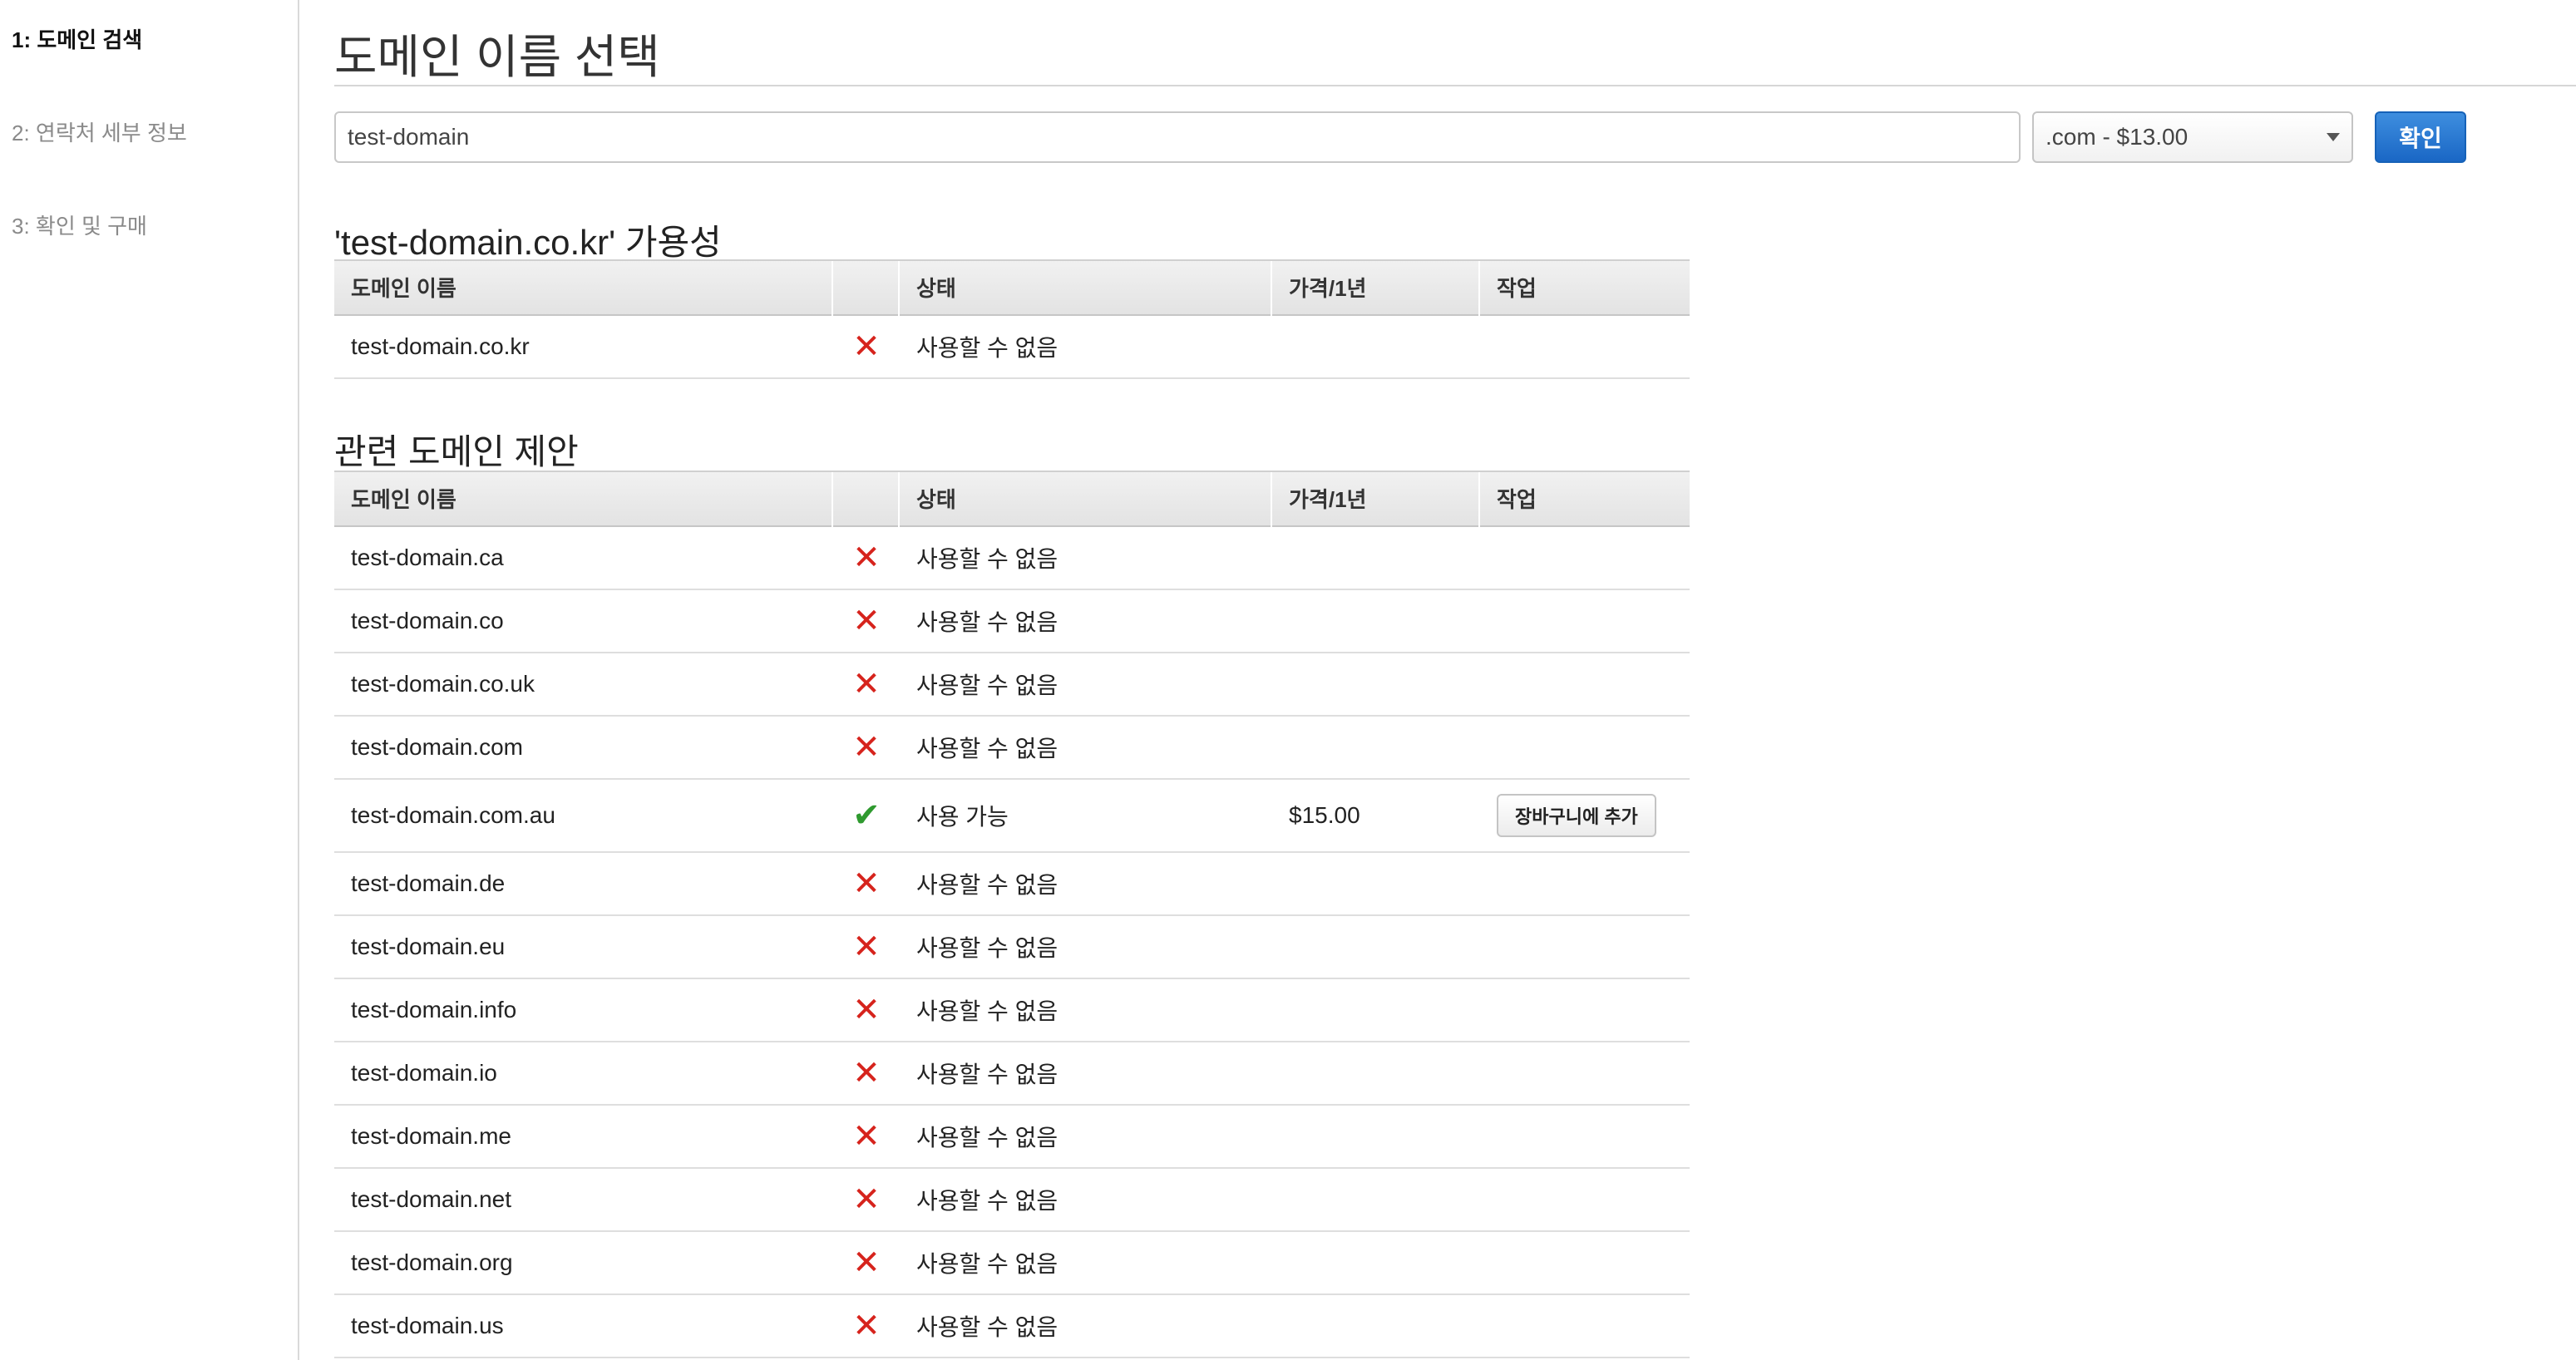 This screenshot has height=1360, width=2576. Describe the element at coordinates (440, 346) in the screenshot. I see `domain-name-cell: test-domain.co.kr` at that location.